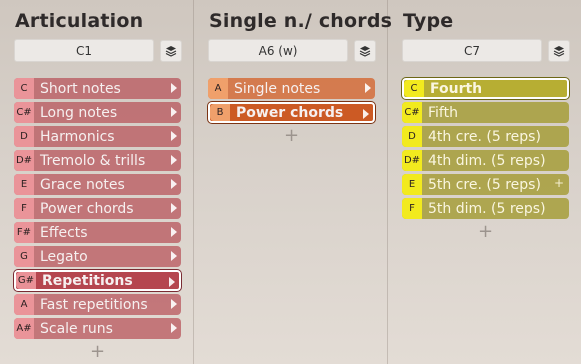 The height and width of the screenshot is (364, 581). Describe the element at coordinates (64, 232) in the screenshot. I see `item-label: Effects` at that location.